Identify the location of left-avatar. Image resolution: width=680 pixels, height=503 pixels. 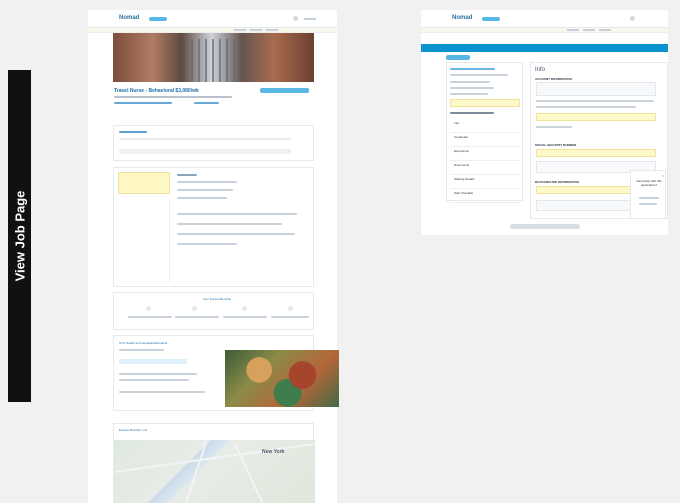
(295, 18).